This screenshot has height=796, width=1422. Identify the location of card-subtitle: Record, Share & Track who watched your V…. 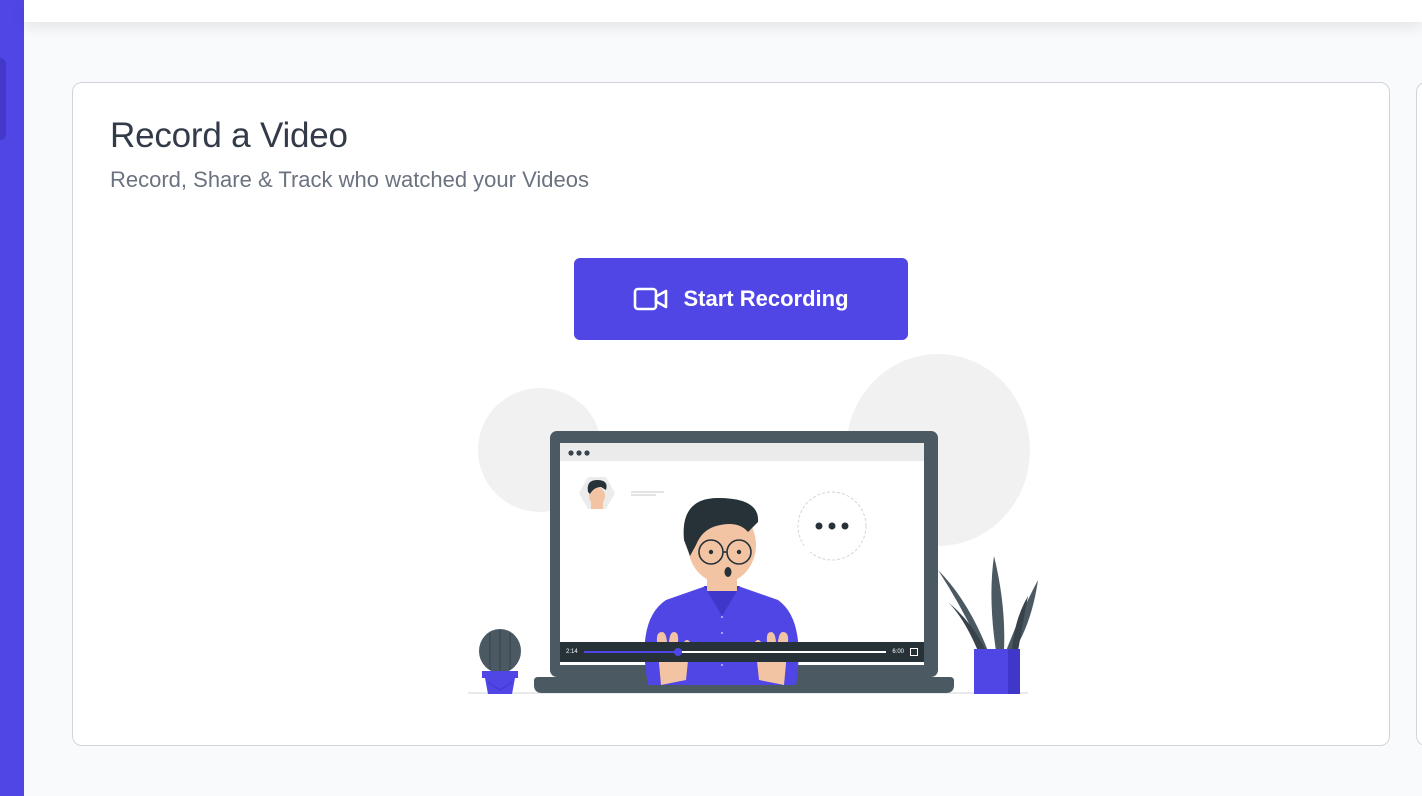
(349, 179).